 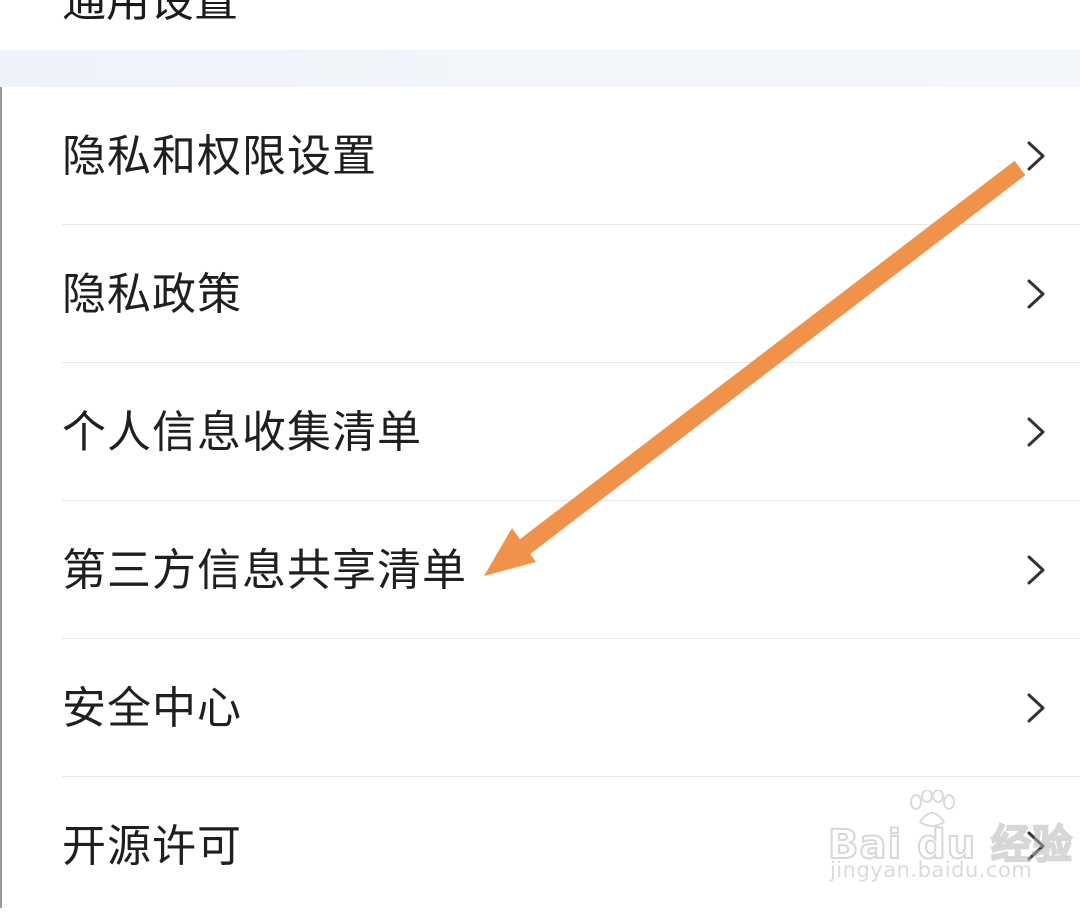 I want to click on menu-item-general-settings: 通用设置, so click(x=540, y=25).